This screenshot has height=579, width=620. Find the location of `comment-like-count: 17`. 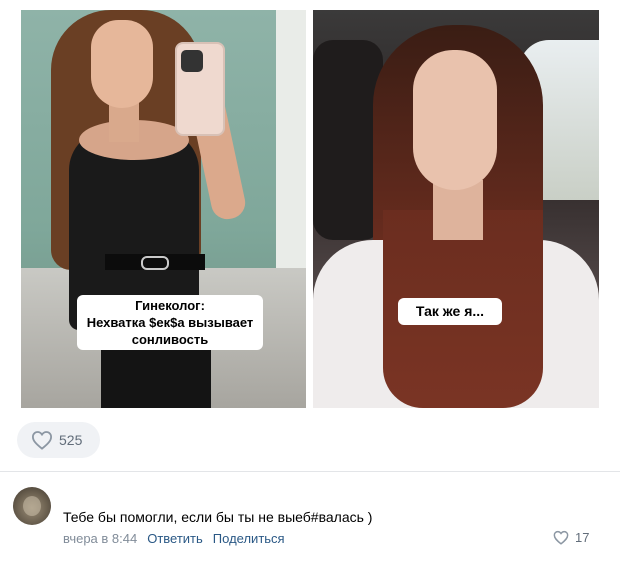

comment-like-count: 17 is located at coordinates (582, 537).